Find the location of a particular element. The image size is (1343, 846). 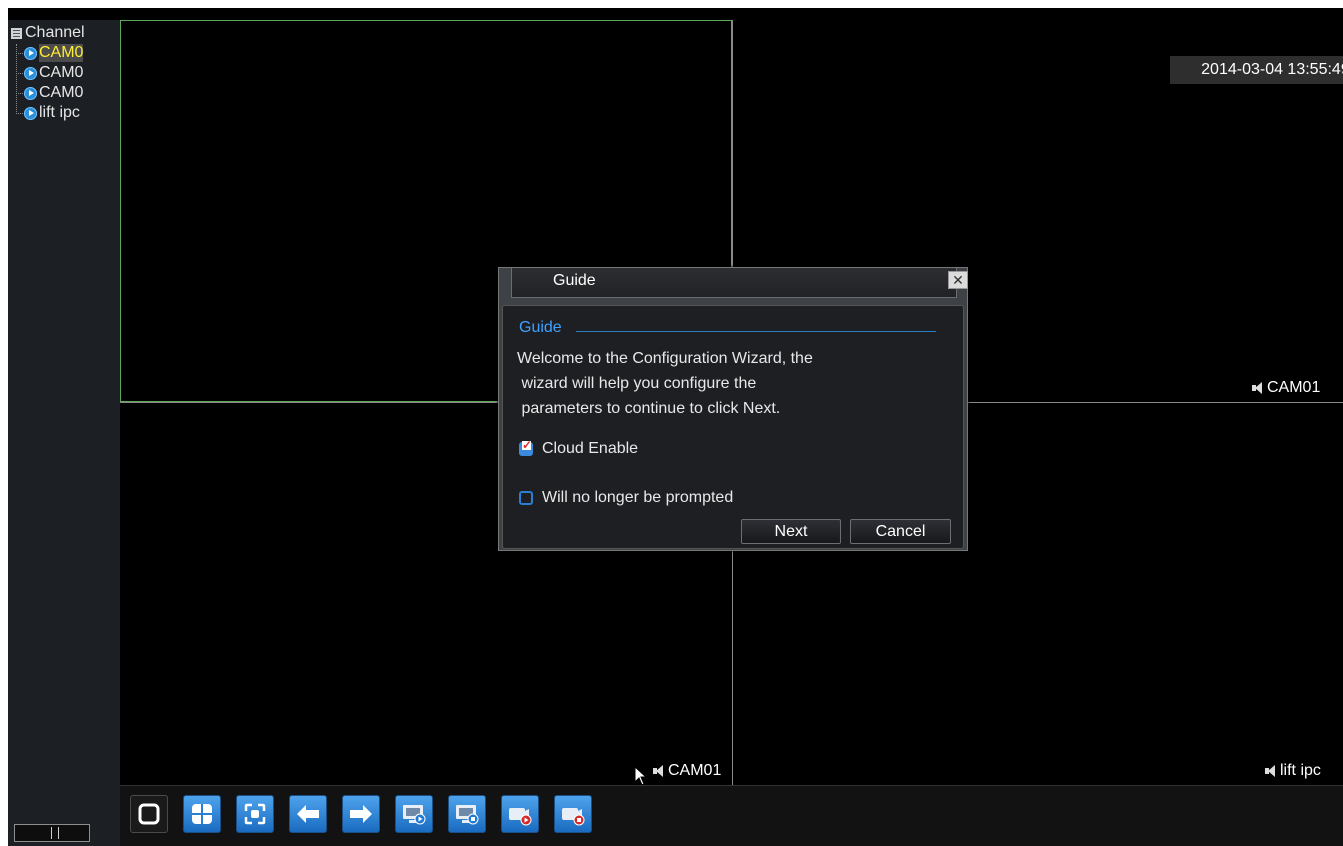

stop-record-button is located at coordinates (573, 814).